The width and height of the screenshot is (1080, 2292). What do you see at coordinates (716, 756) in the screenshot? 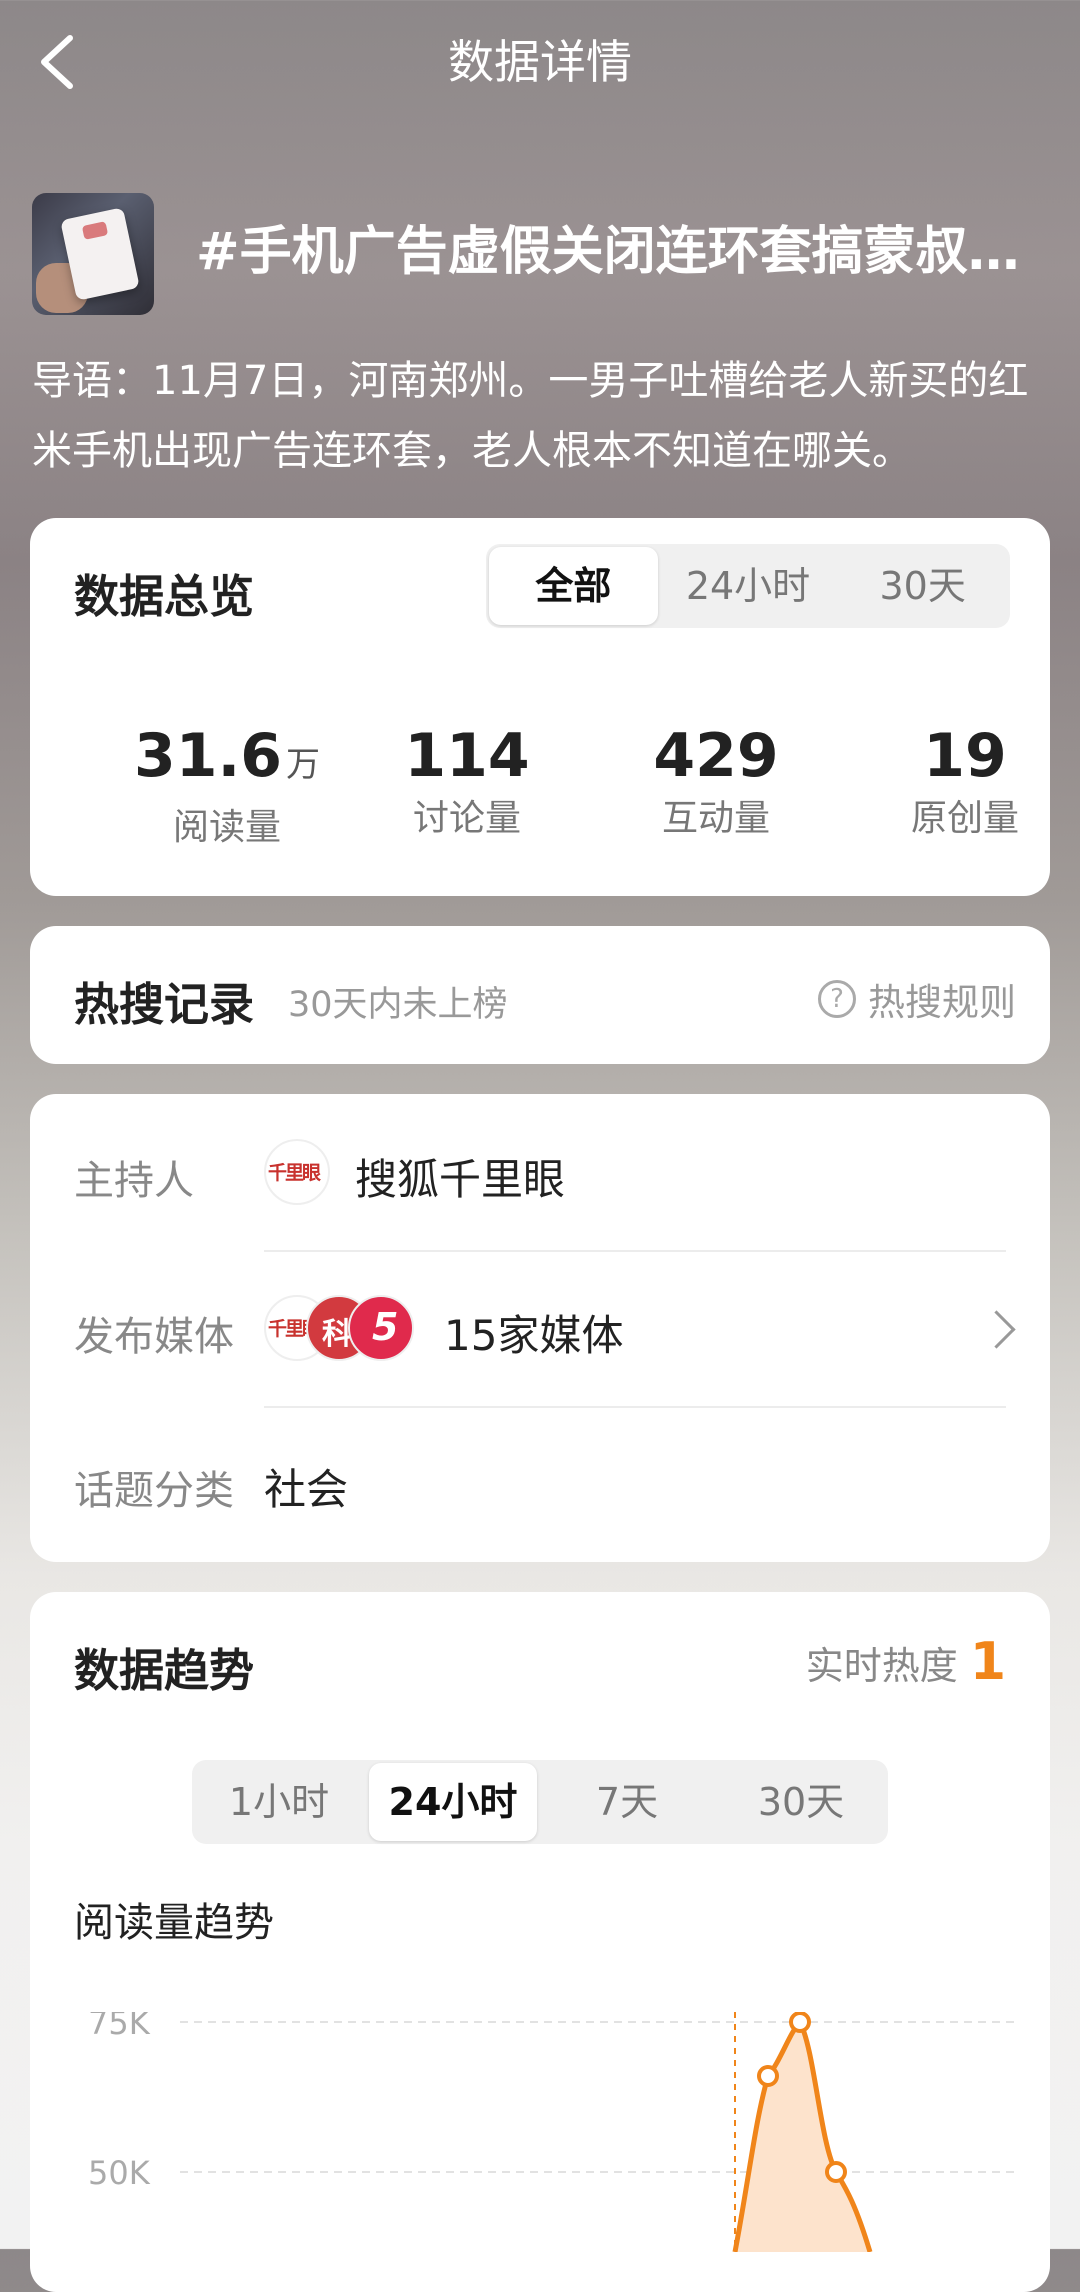
I see `stat-interactions-value: 429` at bounding box center [716, 756].